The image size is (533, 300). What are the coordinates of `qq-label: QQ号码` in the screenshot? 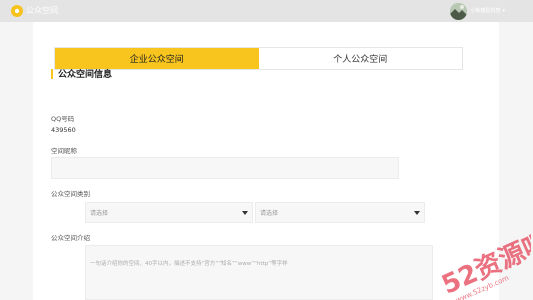 It's located at (63, 119).